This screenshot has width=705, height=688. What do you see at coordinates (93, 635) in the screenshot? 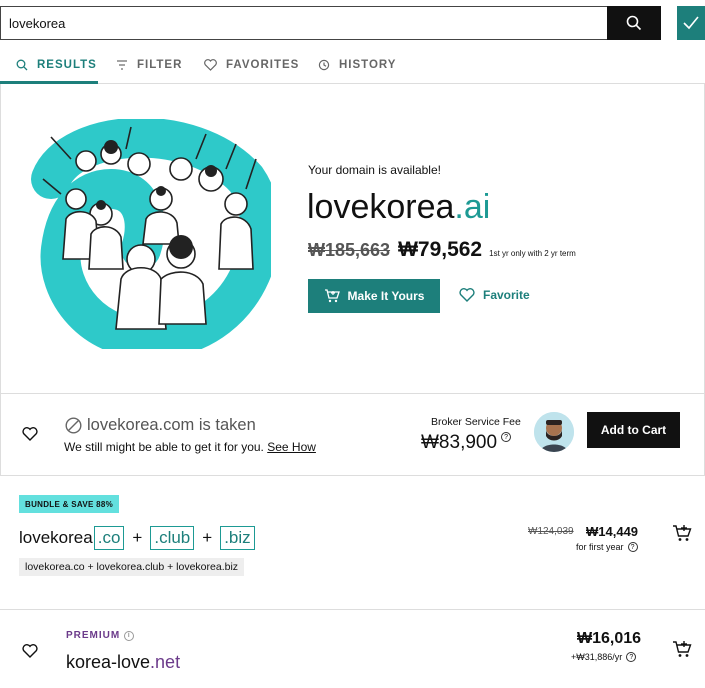
I see `premium-label-text: PREMIUM` at bounding box center [93, 635].